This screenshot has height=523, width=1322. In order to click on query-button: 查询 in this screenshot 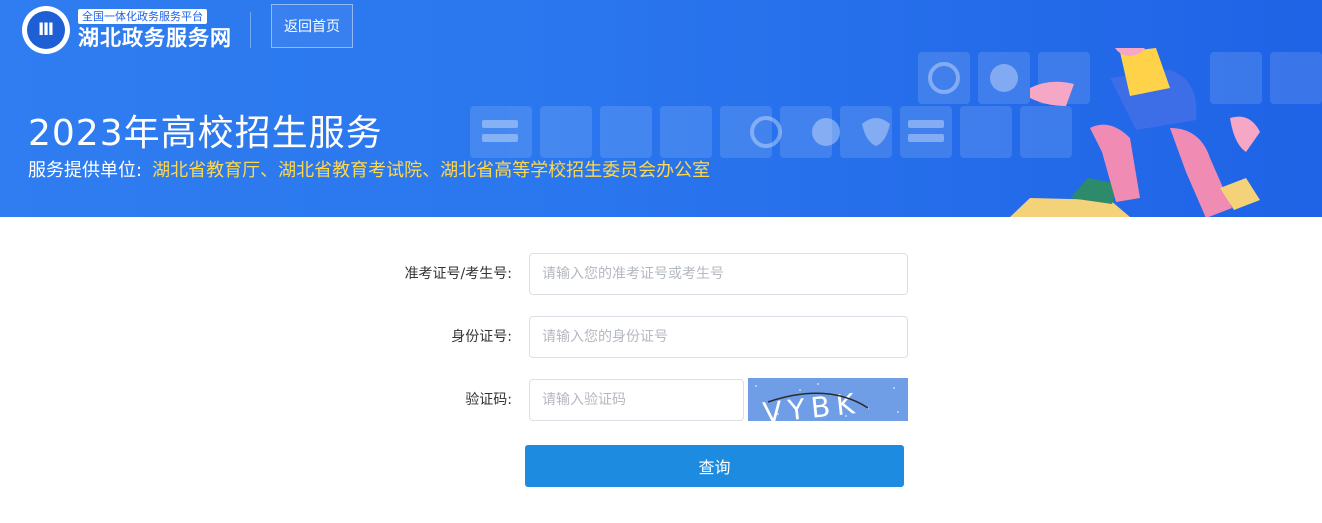, I will do `click(714, 466)`.